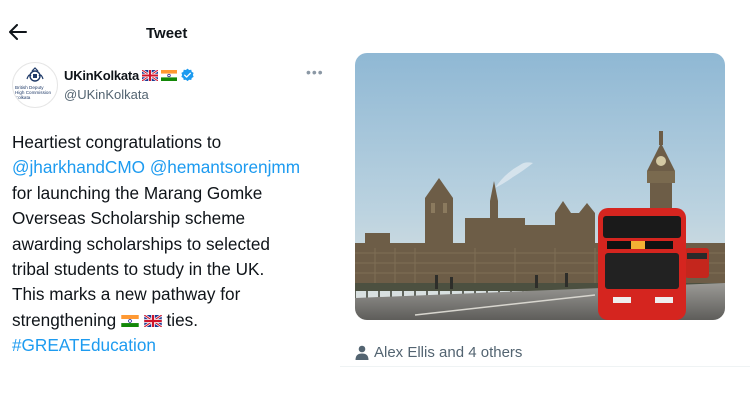 This screenshot has width=750, height=400. Describe the element at coordinates (167, 33) in the screenshot. I see `page-title: Tweet` at that location.